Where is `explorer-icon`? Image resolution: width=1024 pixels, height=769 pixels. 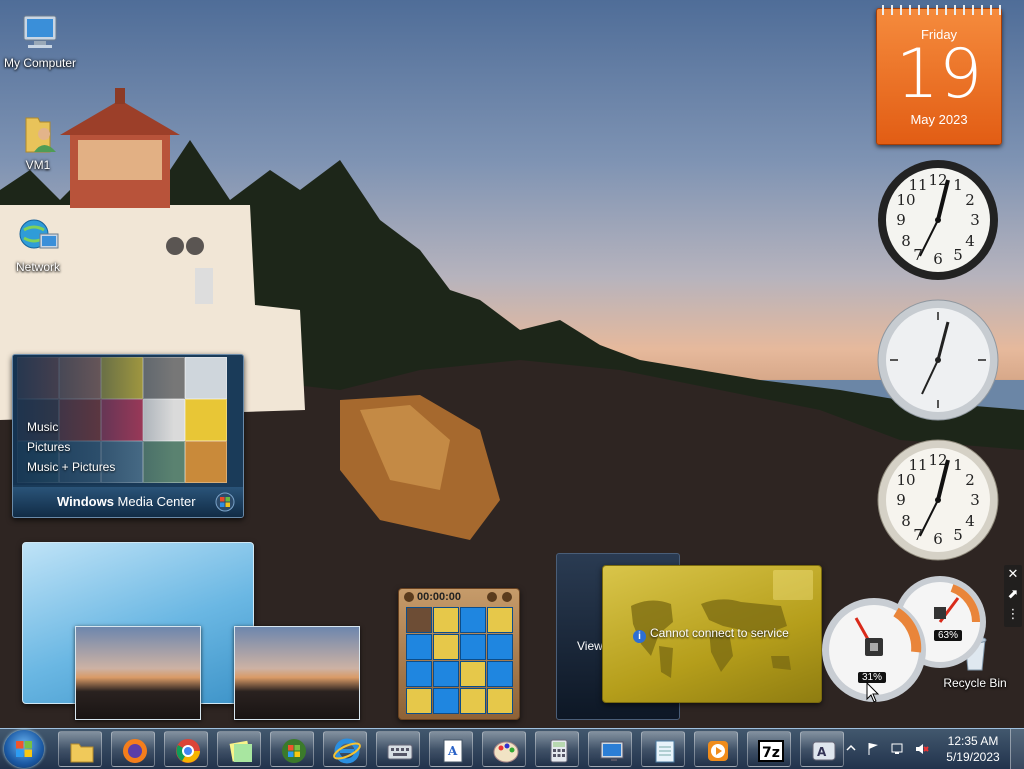
explorer-icon is located at coordinates (82, 753).